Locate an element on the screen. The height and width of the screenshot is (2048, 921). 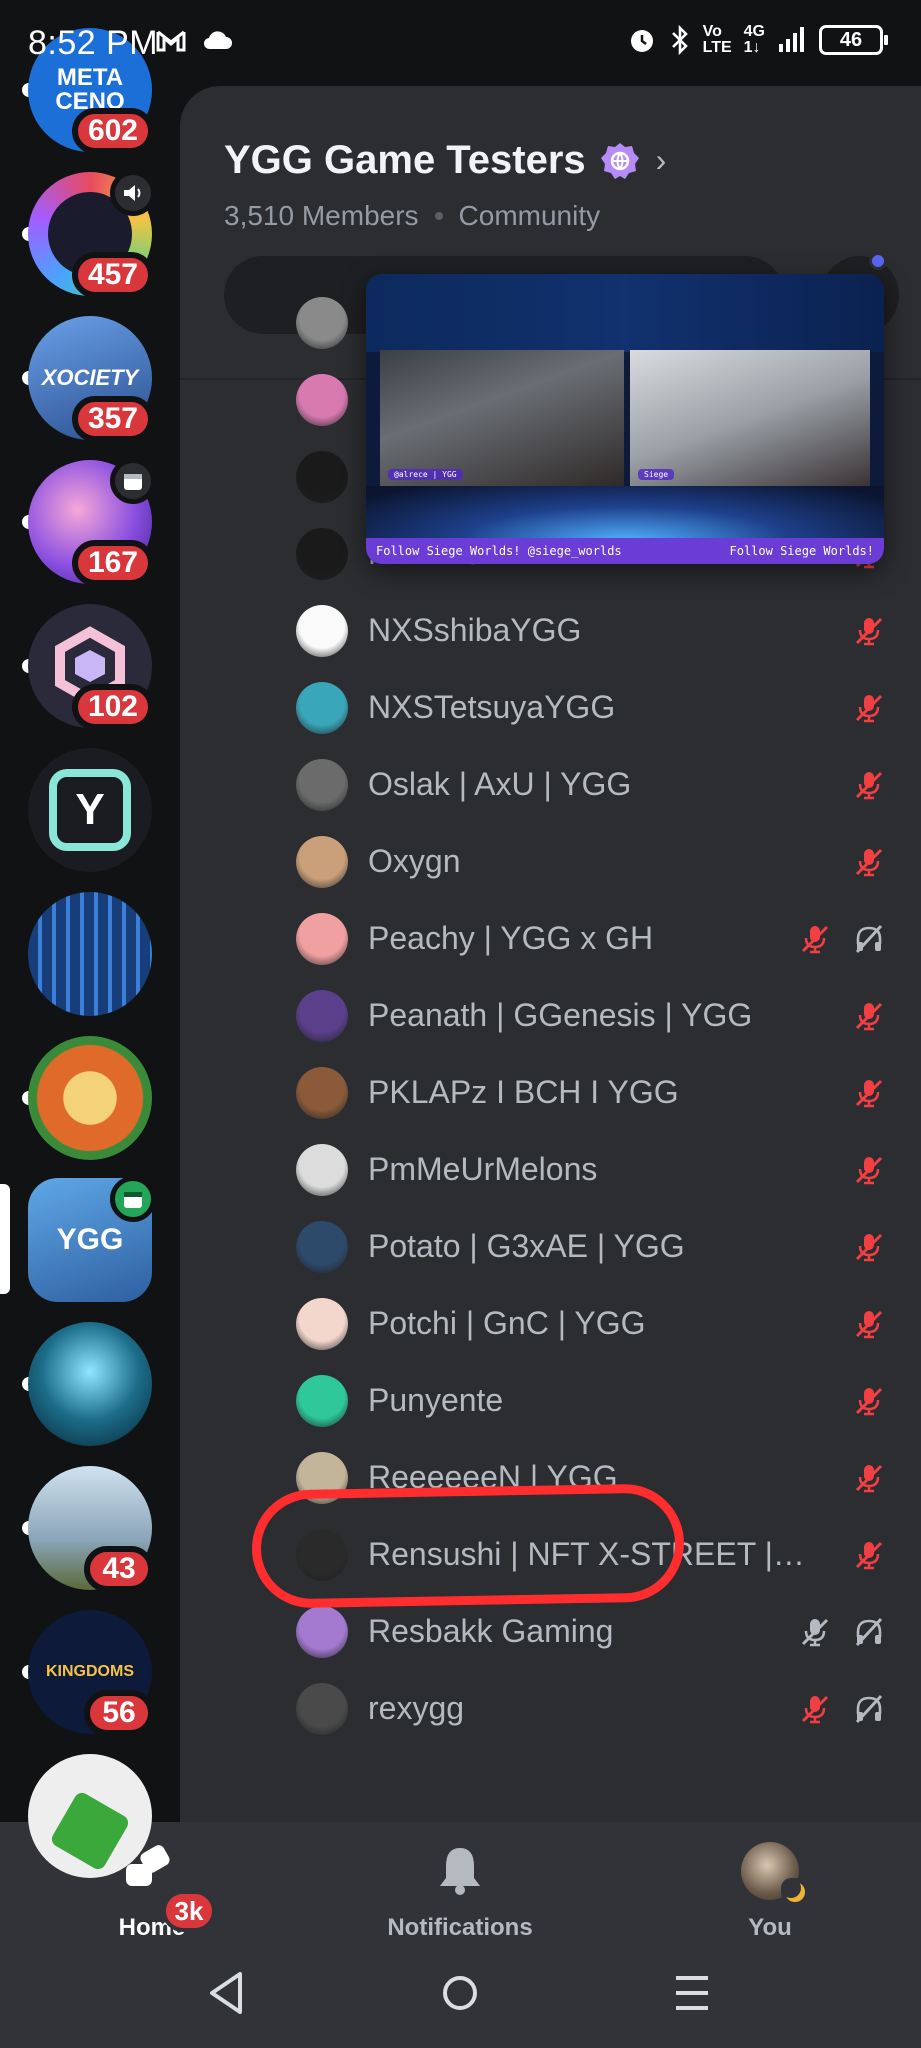
member-row: Oslak | AxU | YGG is located at coordinates (550, 784).